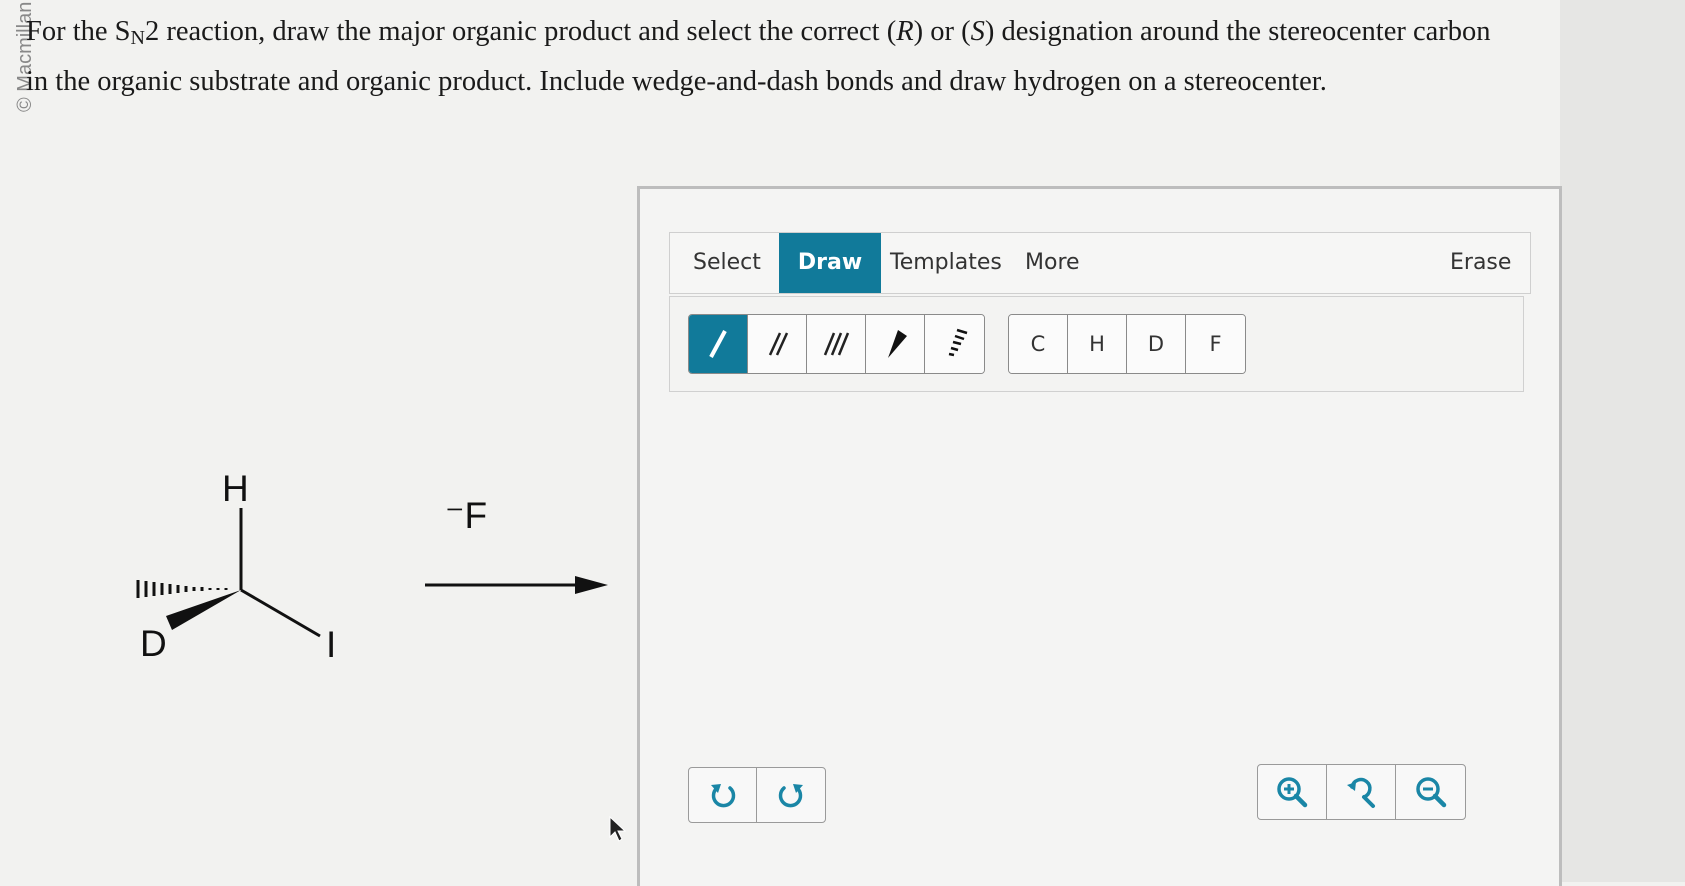 This screenshot has height=886, width=1685. Describe the element at coordinates (1622, 441) in the screenshot. I see `background-shade` at that location.